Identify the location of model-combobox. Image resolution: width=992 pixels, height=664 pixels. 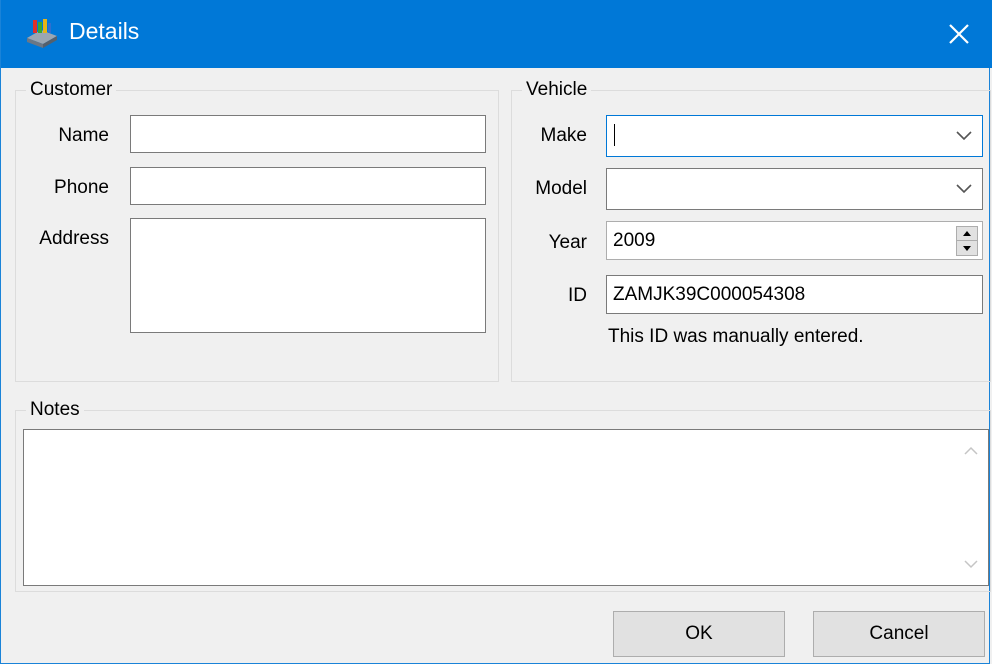
(794, 189).